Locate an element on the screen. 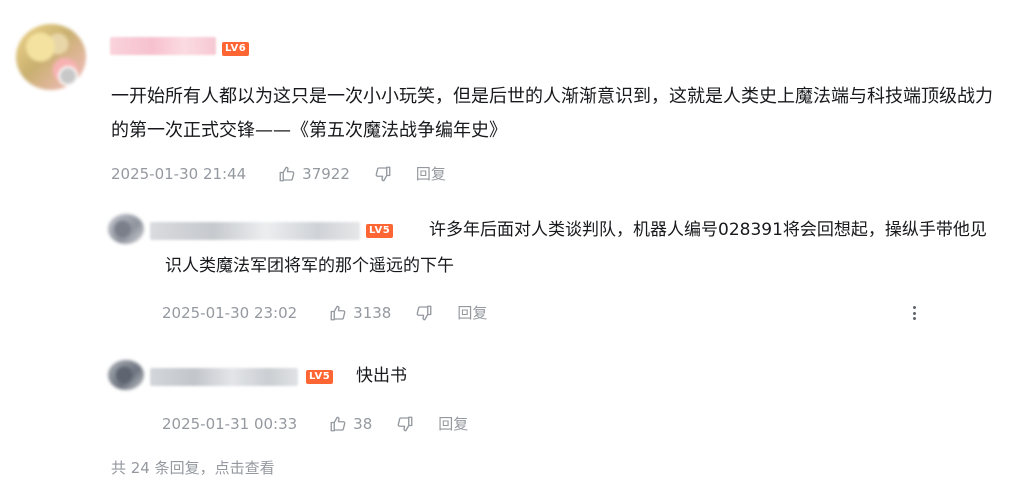 The width and height of the screenshot is (1018, 499). like-button: 38 is located at coordinates (350, 424).